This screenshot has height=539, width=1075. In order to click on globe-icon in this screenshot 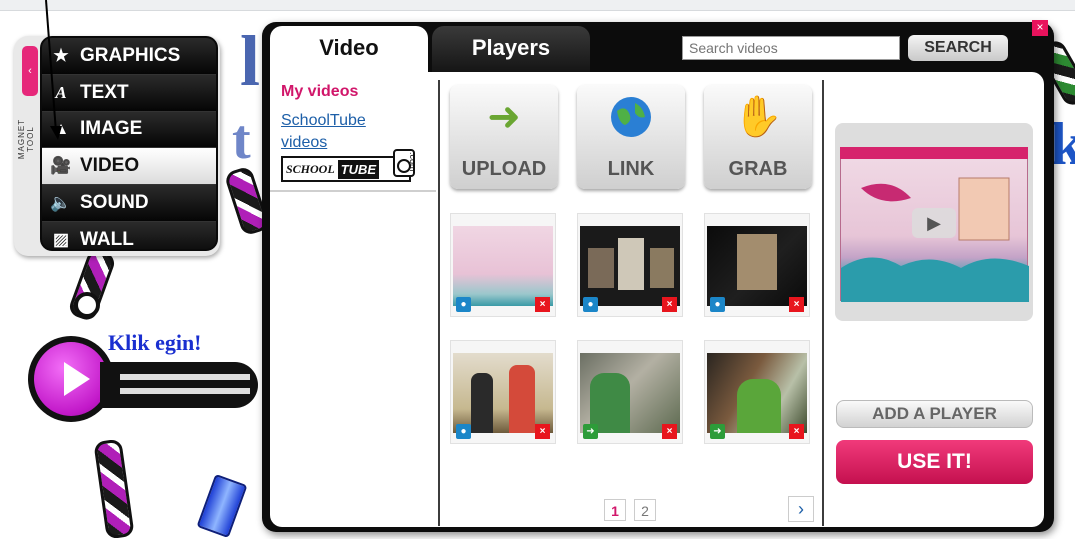, I will do `click(631, 121)`.